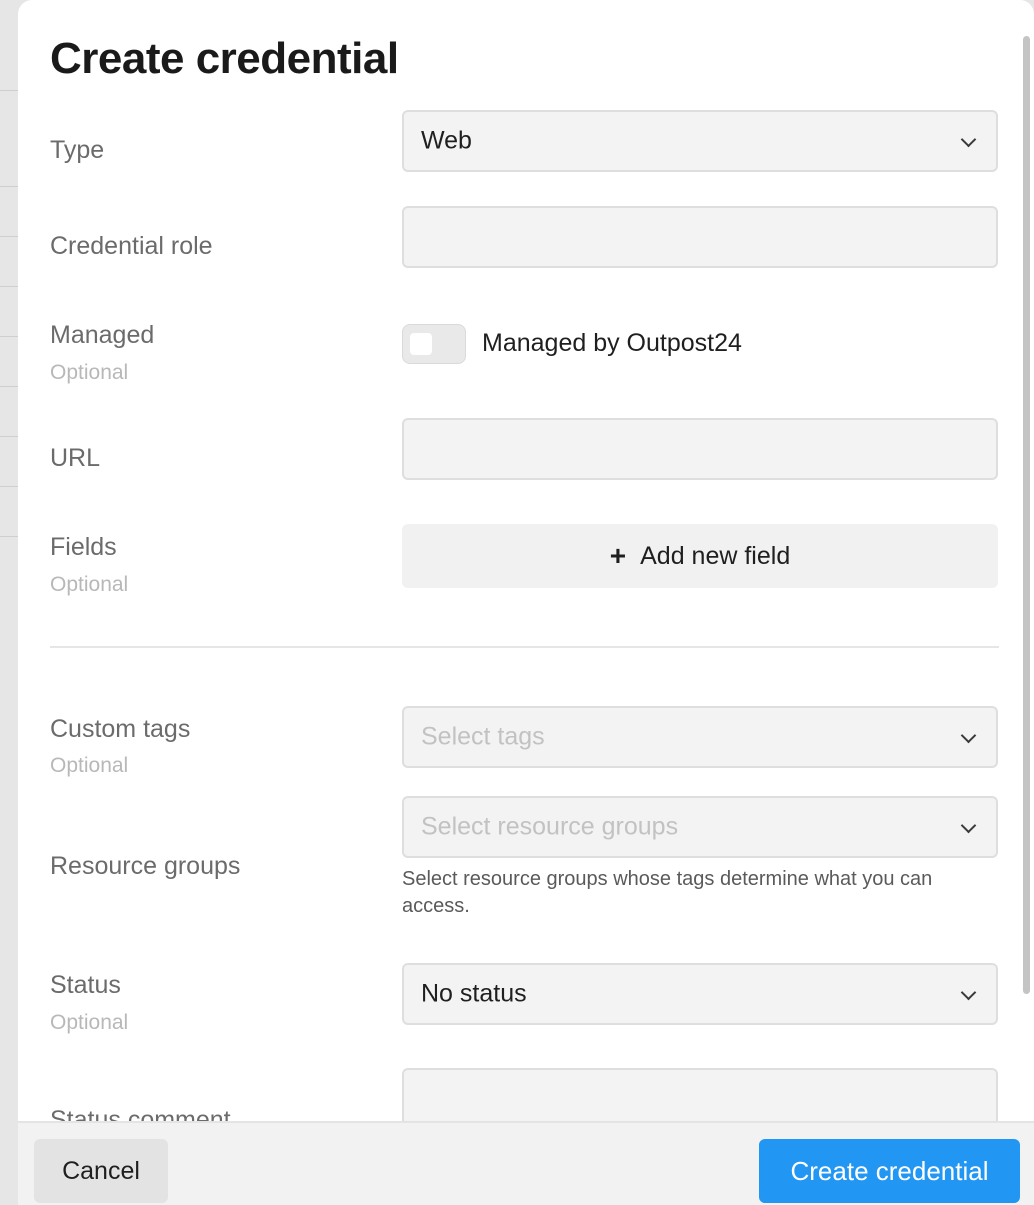 The image size is (1034, 1205). What do you see at coordinates (89, 372) in the screenshot?
I see `managed-optional-hint: Optional` at bounding box center [89, 372].